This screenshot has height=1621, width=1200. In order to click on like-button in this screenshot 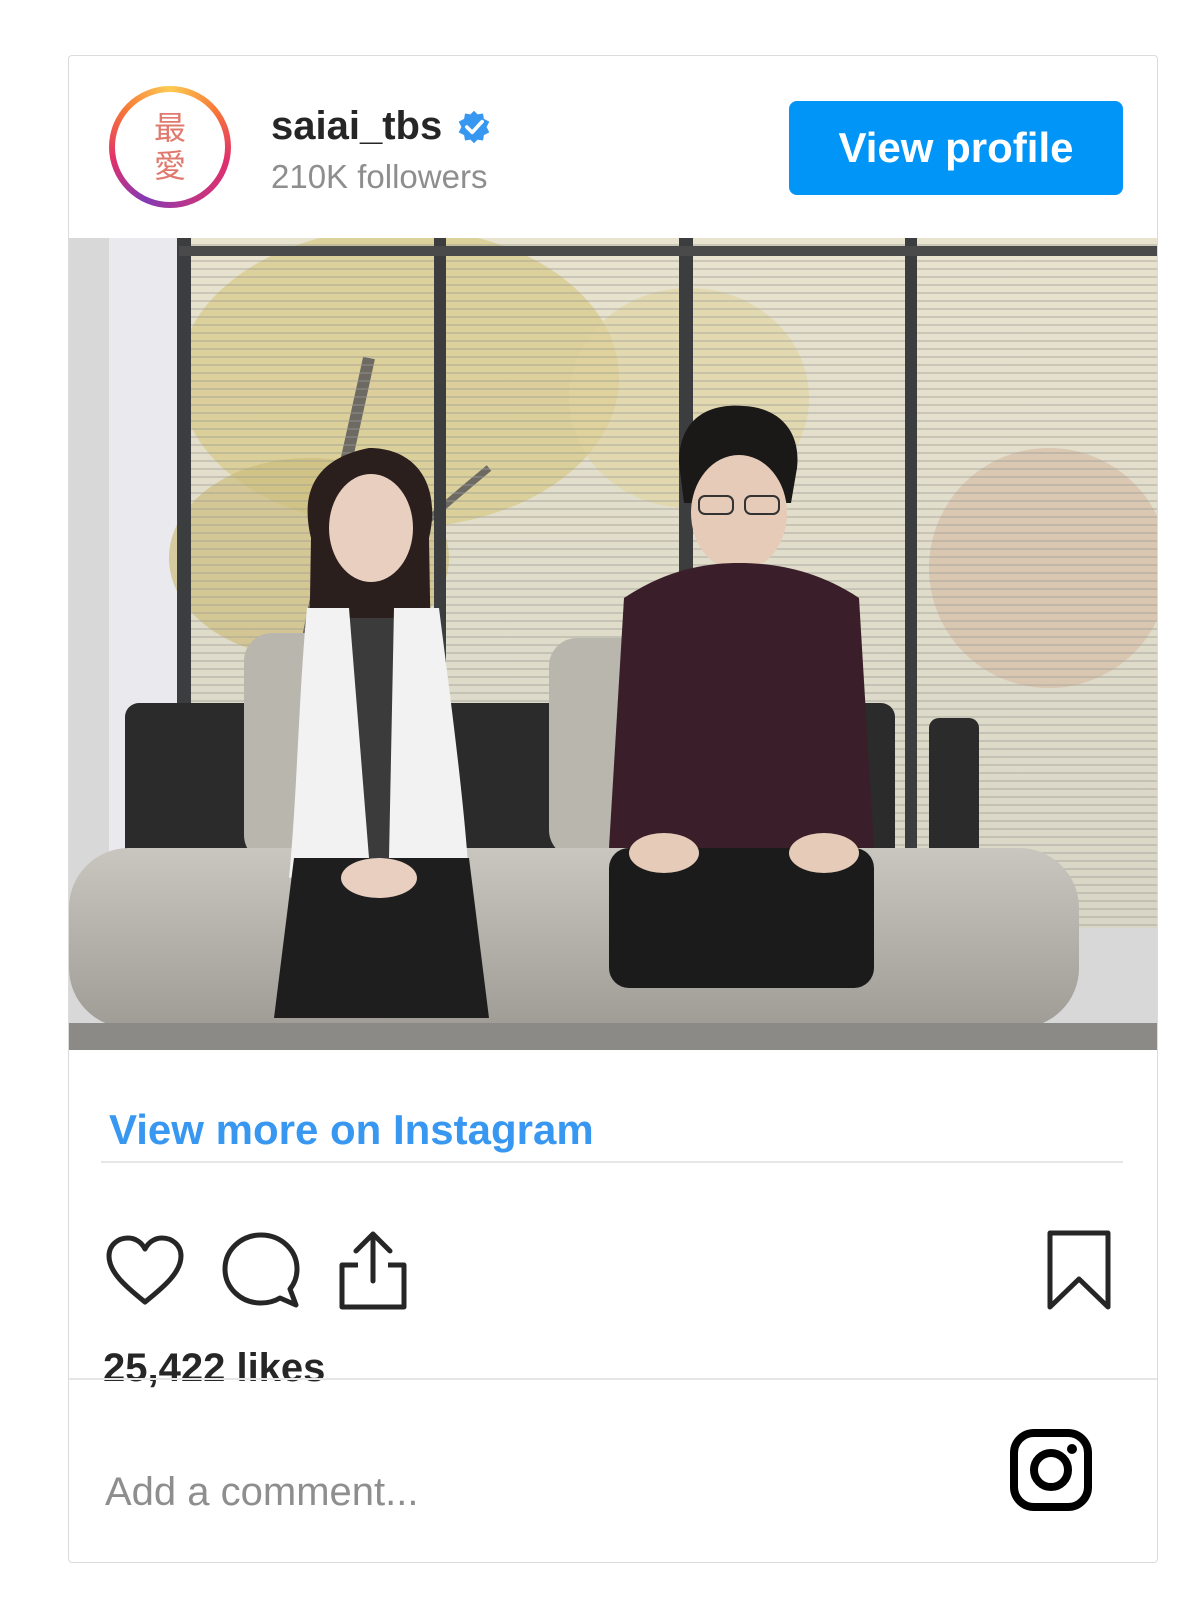, I will do `click(145, 1270)`.